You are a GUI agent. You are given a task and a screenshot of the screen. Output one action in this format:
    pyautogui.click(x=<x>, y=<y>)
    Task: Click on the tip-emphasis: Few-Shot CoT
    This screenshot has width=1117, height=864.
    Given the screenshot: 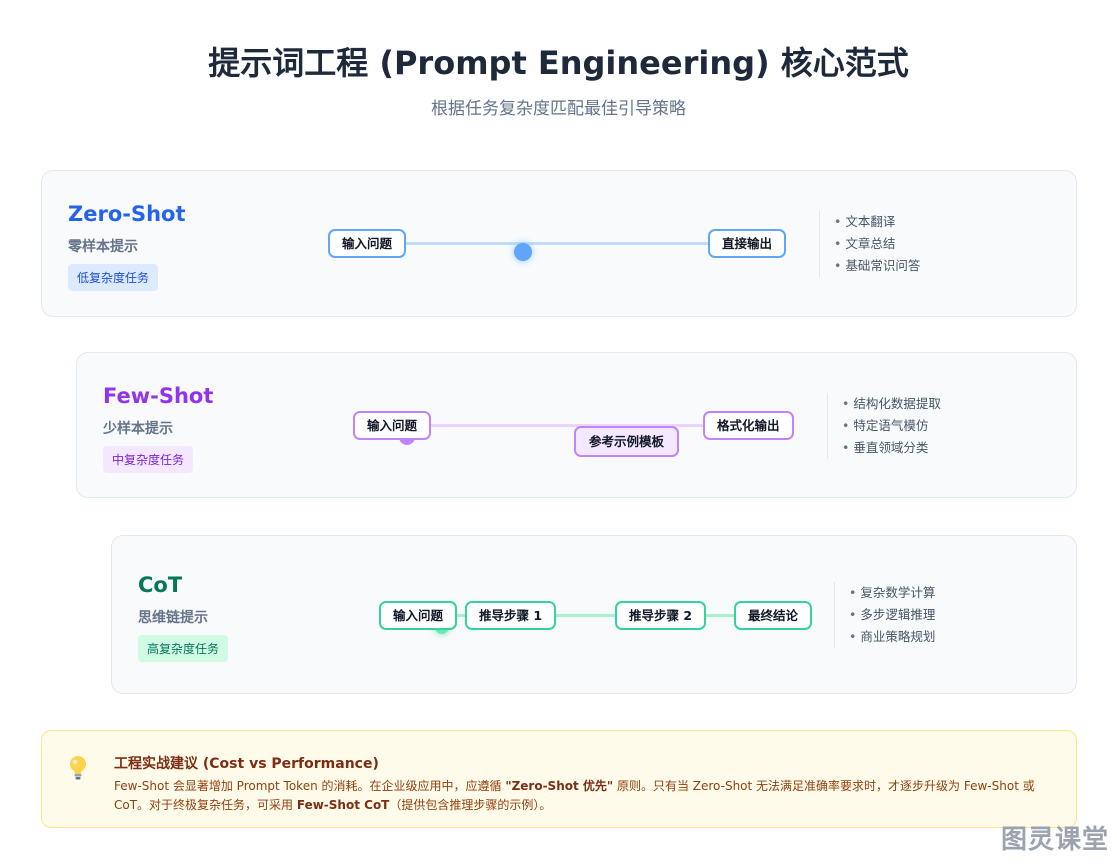 What is the action you would take?
    pyautogui.click(x=343, y=805)
    